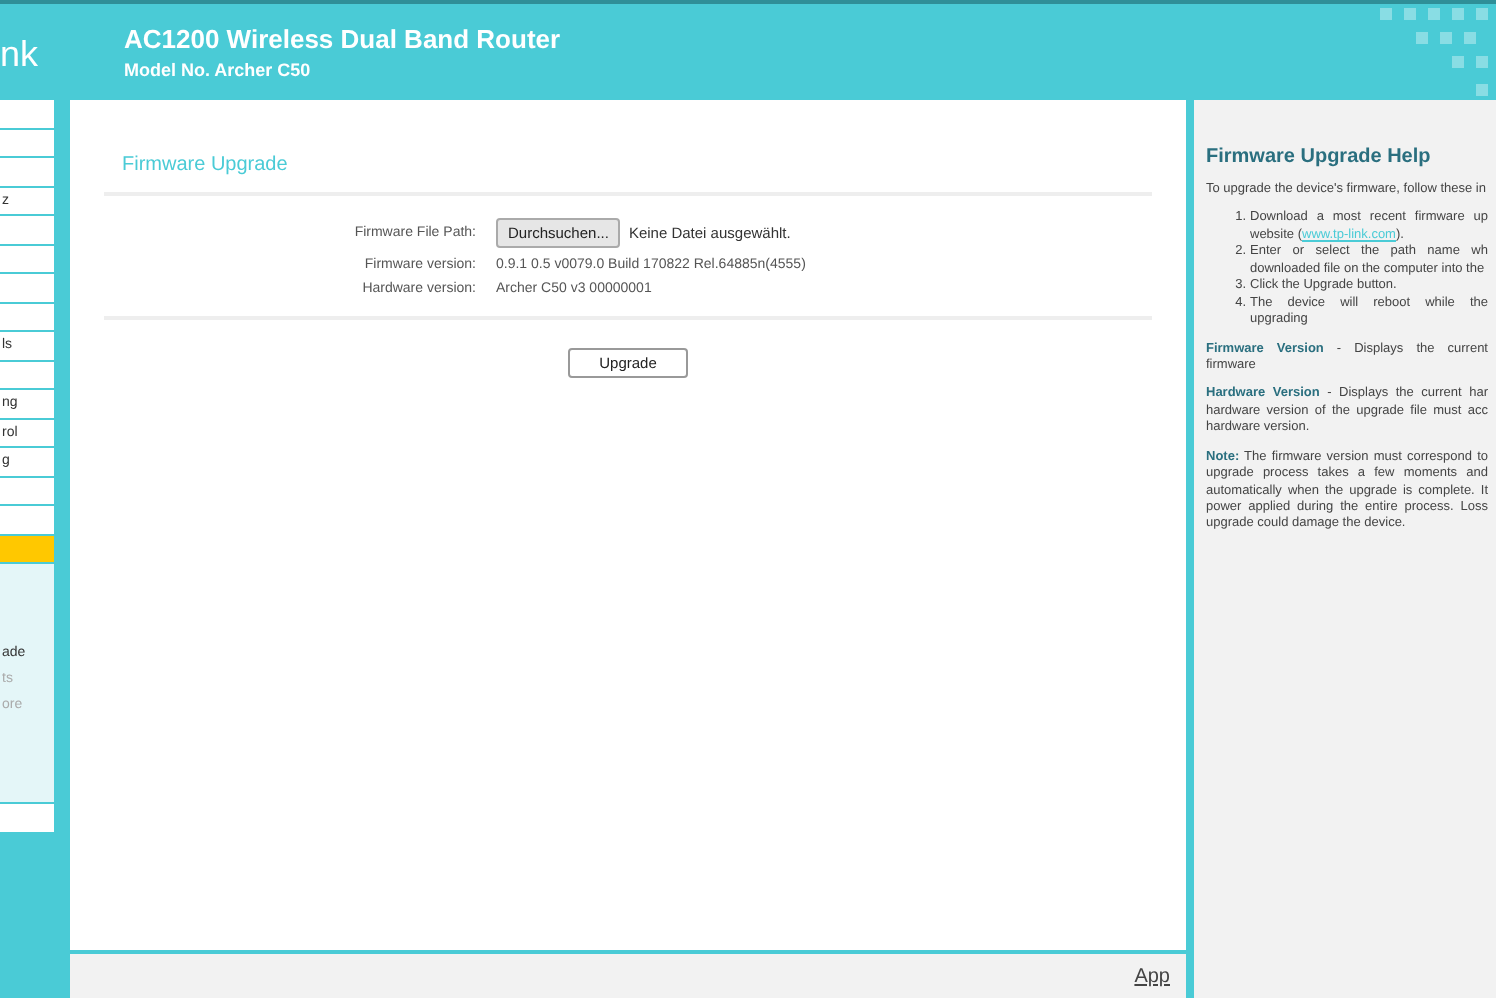 This screenshot has height=998, width=1496. What do you see at coordinates (1152, 976) in the screenshot?
I see `apply-link: App` at bounding box center [1152, 976].